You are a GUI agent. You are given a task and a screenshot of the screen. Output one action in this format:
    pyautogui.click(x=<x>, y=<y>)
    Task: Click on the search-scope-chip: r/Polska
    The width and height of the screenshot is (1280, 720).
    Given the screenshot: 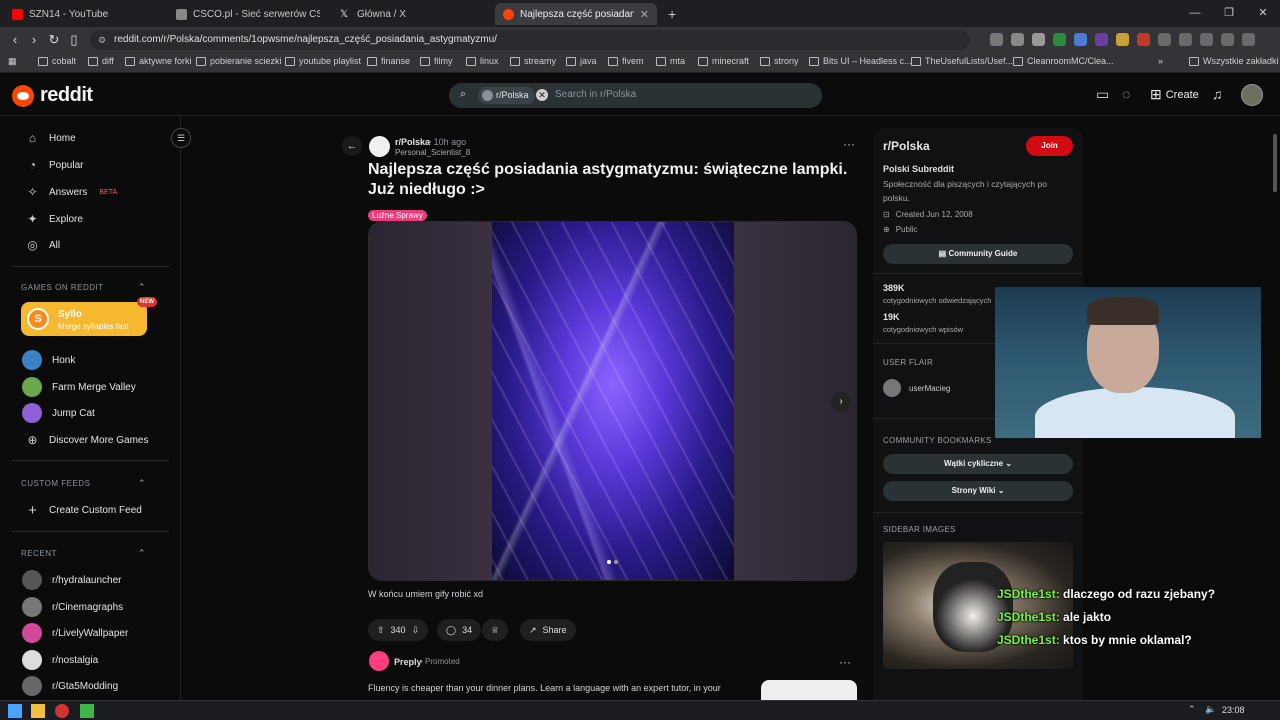 What is the action you would take?
    pyautogui.click(x=506, y=95)
    